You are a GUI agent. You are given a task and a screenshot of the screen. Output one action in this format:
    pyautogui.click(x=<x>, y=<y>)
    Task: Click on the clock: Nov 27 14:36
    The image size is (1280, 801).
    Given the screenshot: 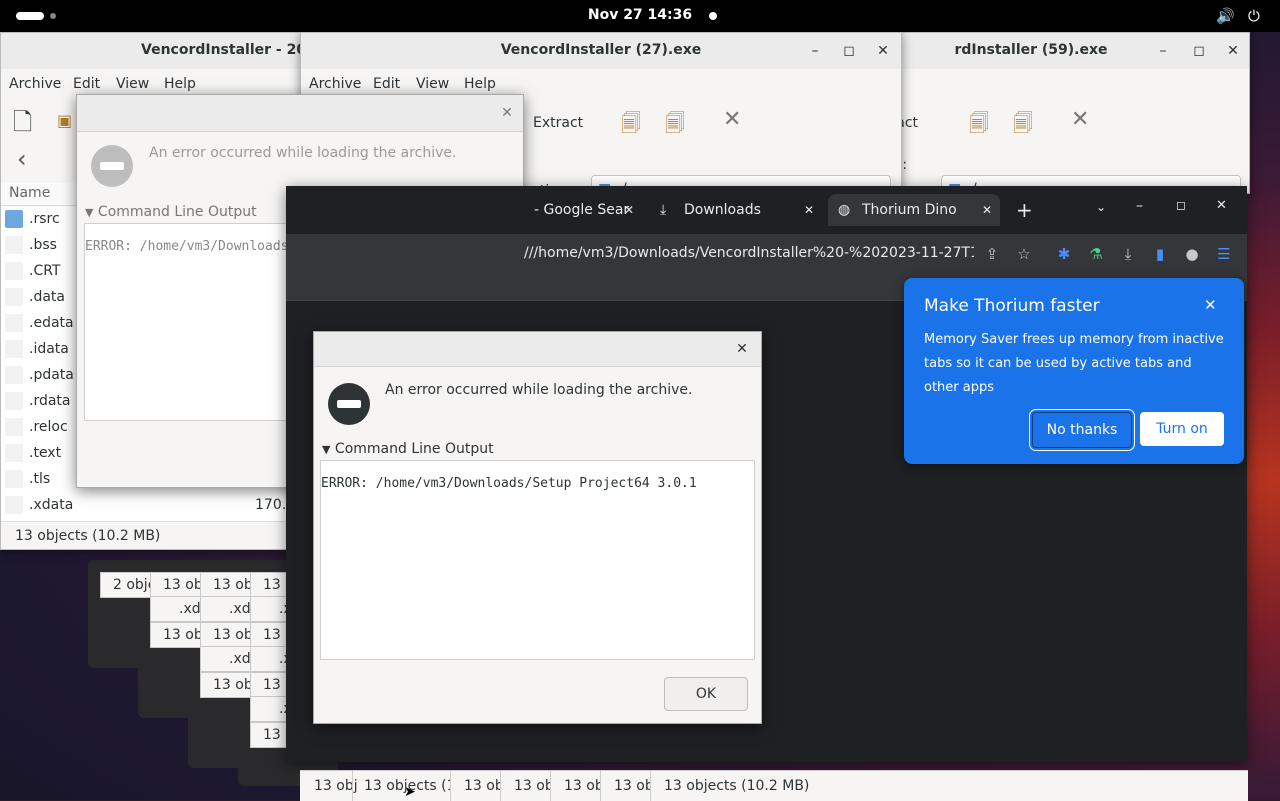 What is the action you would take?
    pyautogui.click(x=640, y=15)
    